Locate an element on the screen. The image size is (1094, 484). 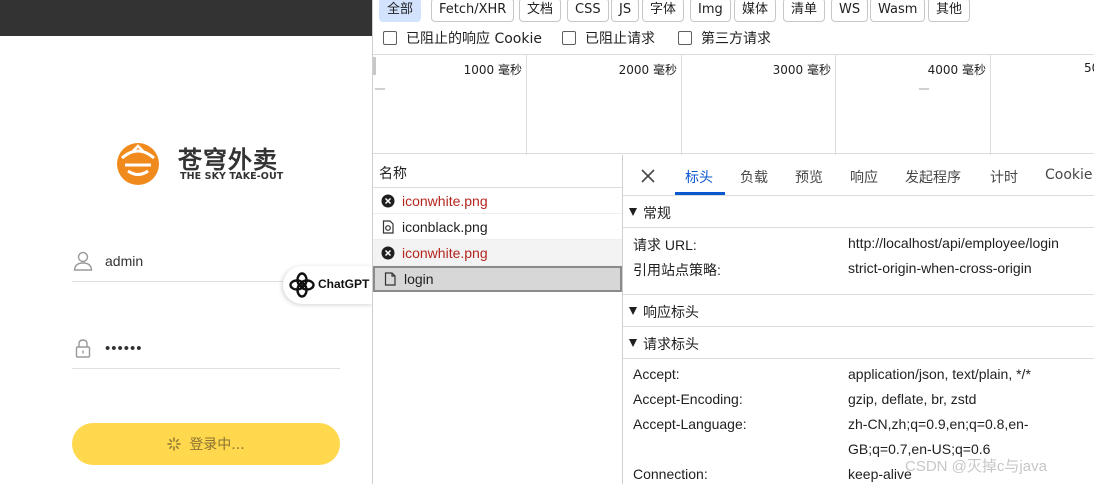
chatgpt-badge: ChatGPT is located at coordinates (328, 285).